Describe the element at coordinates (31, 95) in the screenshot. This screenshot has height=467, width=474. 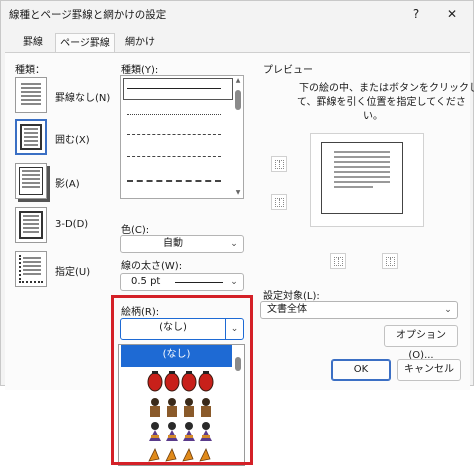
I see `setting-none-icon` at that location.